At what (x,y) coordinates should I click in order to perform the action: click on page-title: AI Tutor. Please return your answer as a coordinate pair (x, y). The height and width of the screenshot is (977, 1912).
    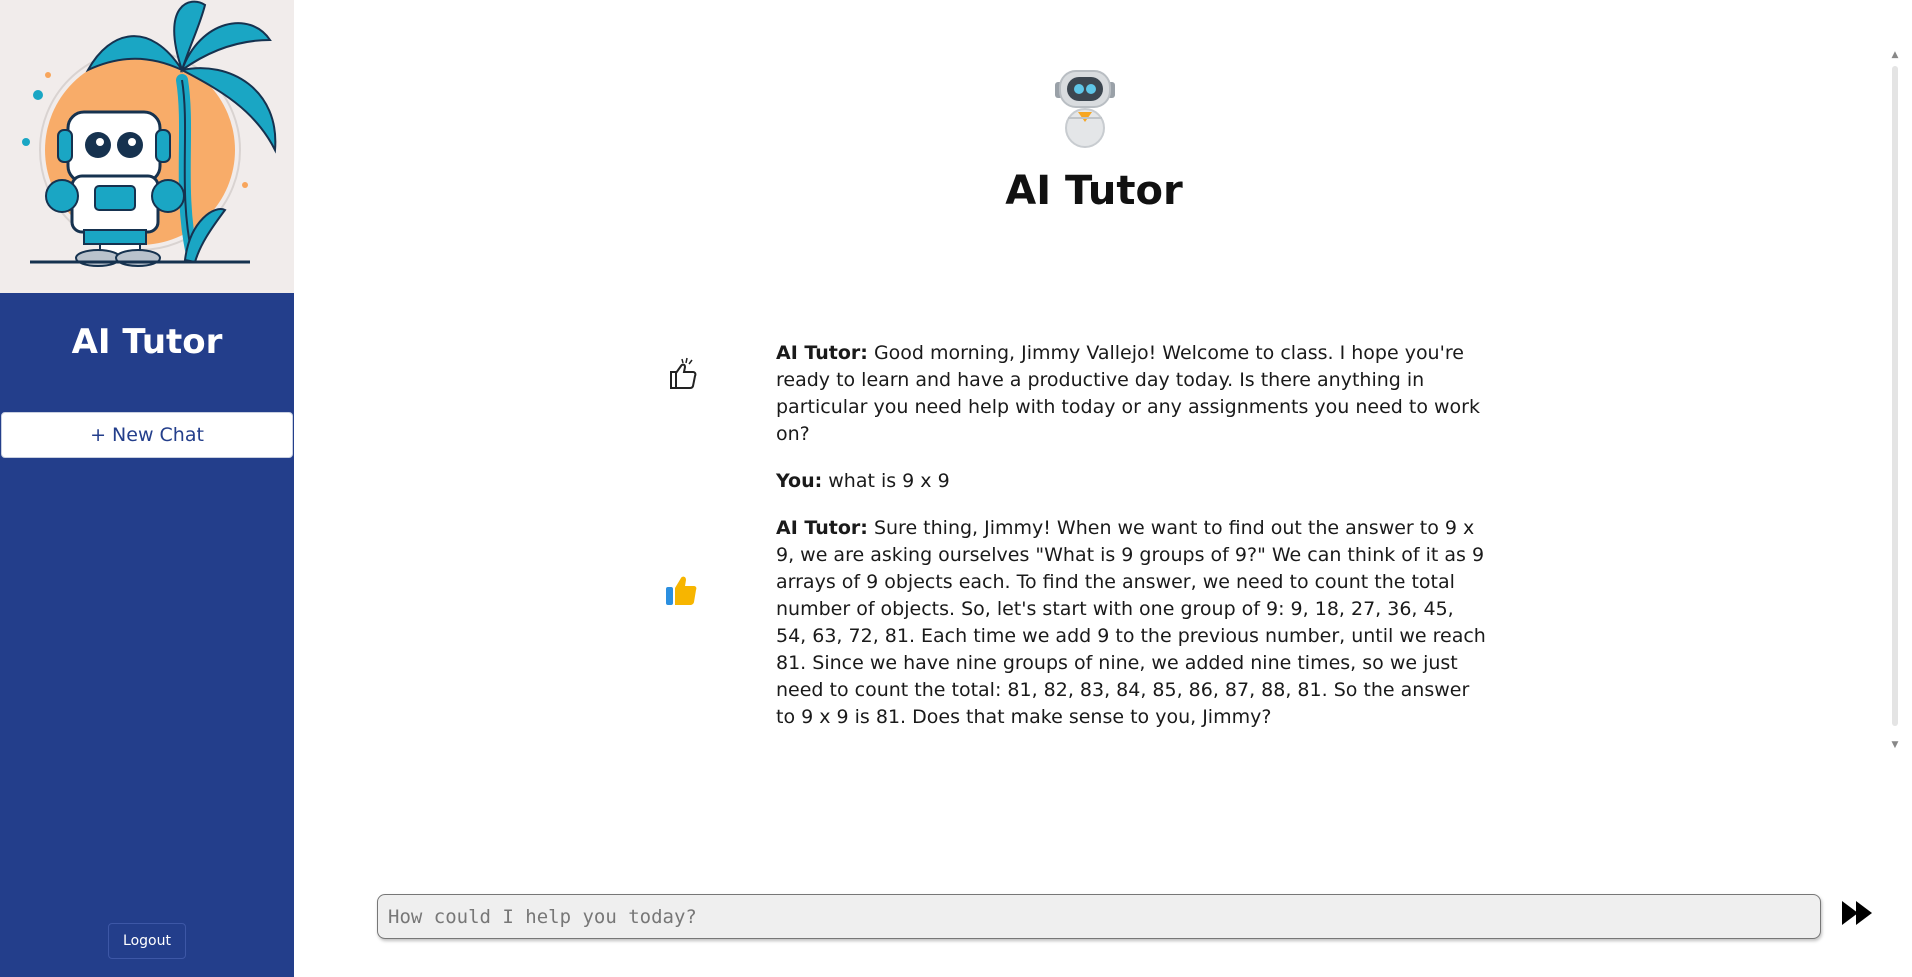
    Looking at the image, I should click on (1094, 191).